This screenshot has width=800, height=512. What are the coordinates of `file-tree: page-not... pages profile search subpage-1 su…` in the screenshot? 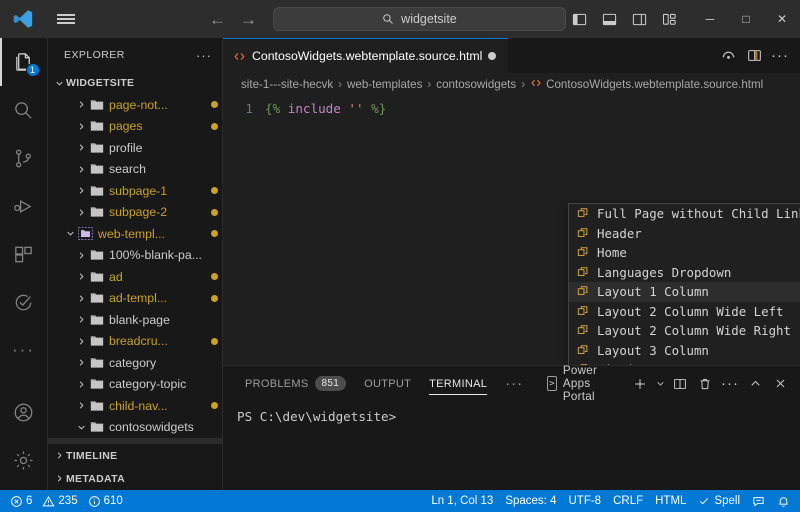 It's located at (135, 268).